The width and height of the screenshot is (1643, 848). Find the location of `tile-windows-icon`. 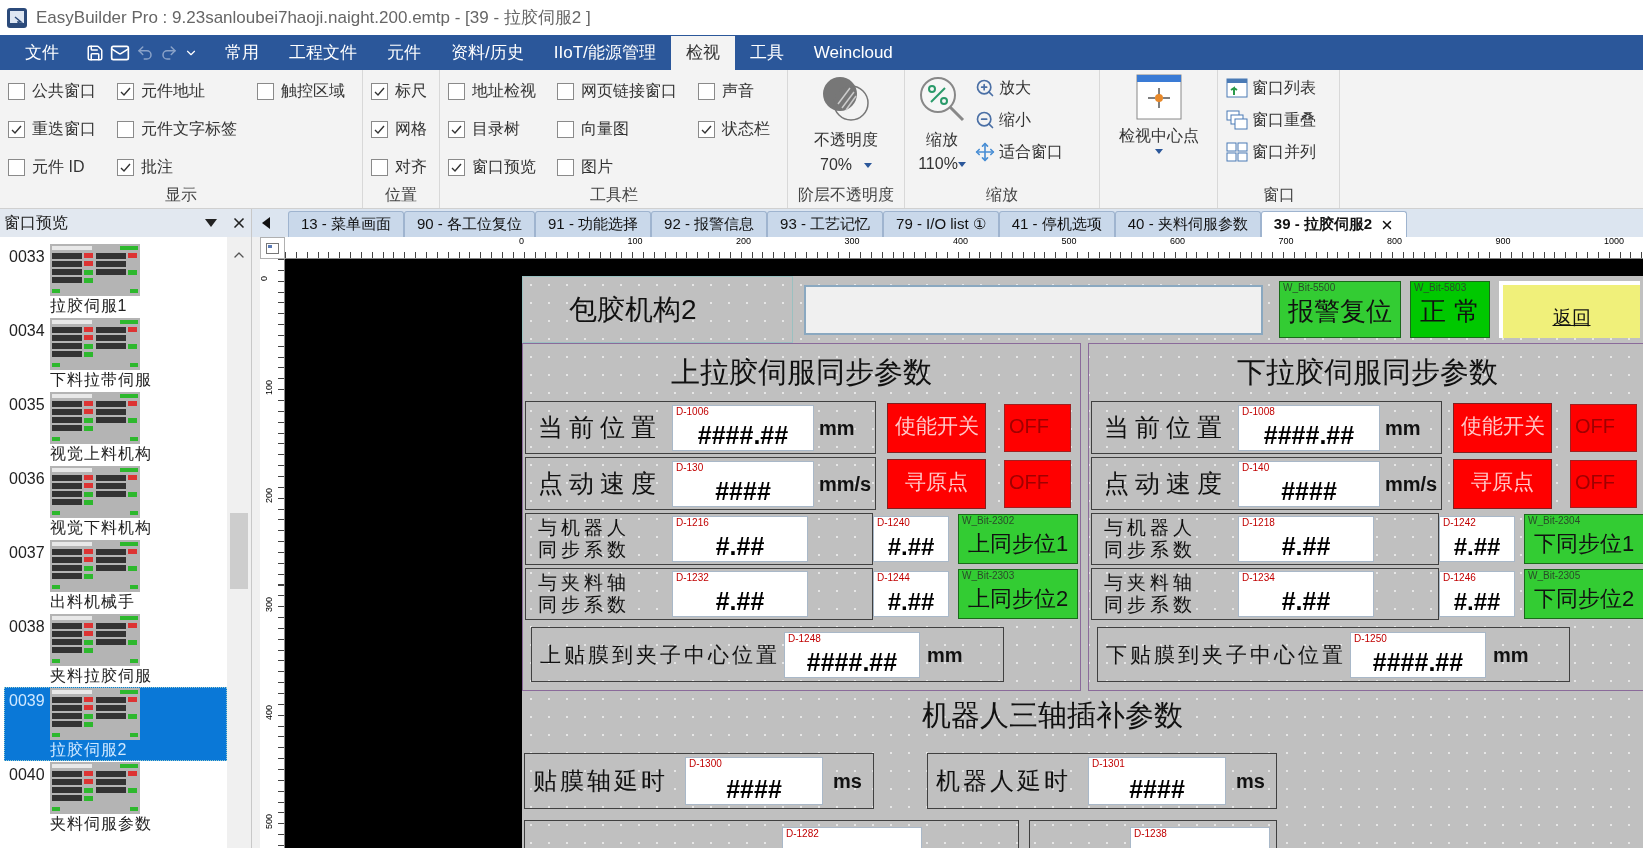

tile-windows-icon is located at coordinates (1237, 152).